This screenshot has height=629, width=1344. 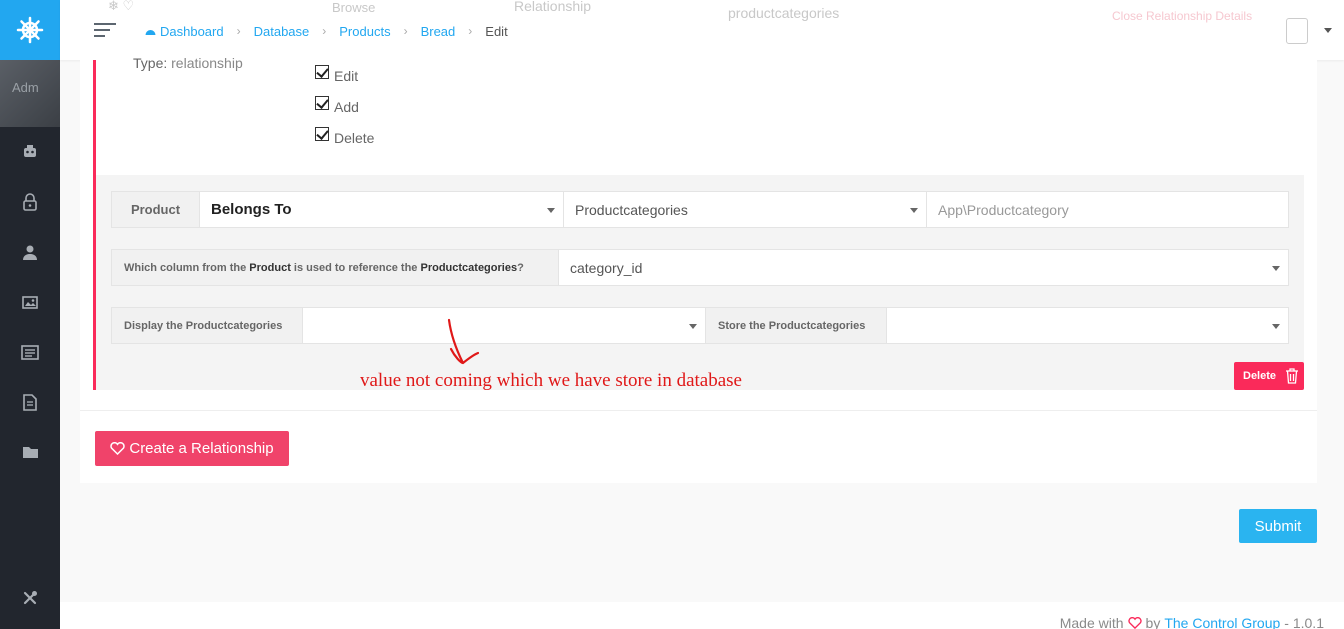 I want to click on footer-made-with: Made with, so click(x=1091, y=622).